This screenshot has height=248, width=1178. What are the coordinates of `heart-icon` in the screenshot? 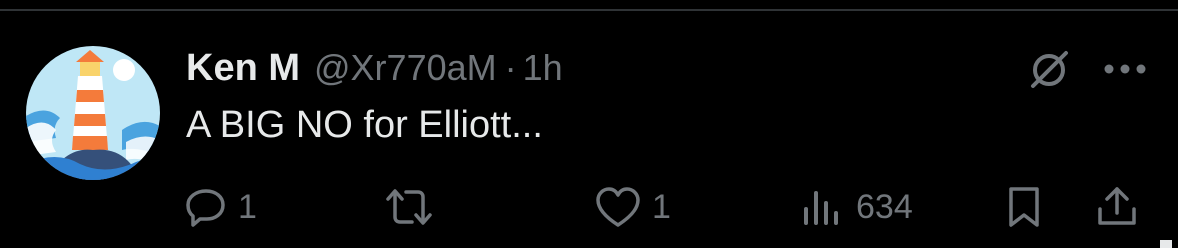 It's located at (618, 207).